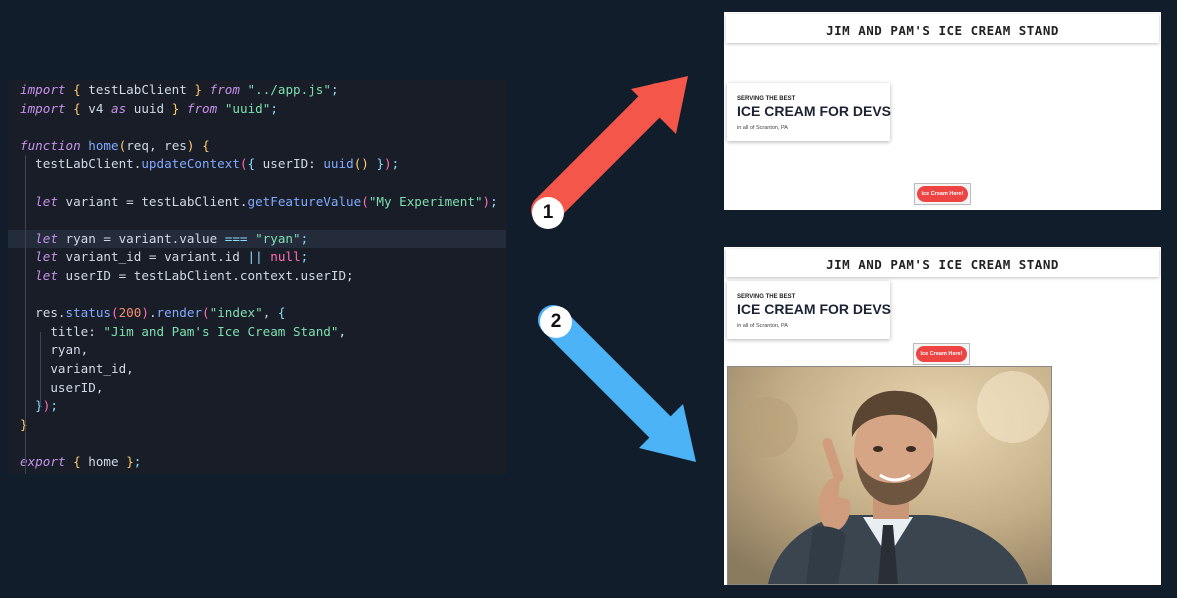  I want to click on code-token: "ryan", so click(278, 238).